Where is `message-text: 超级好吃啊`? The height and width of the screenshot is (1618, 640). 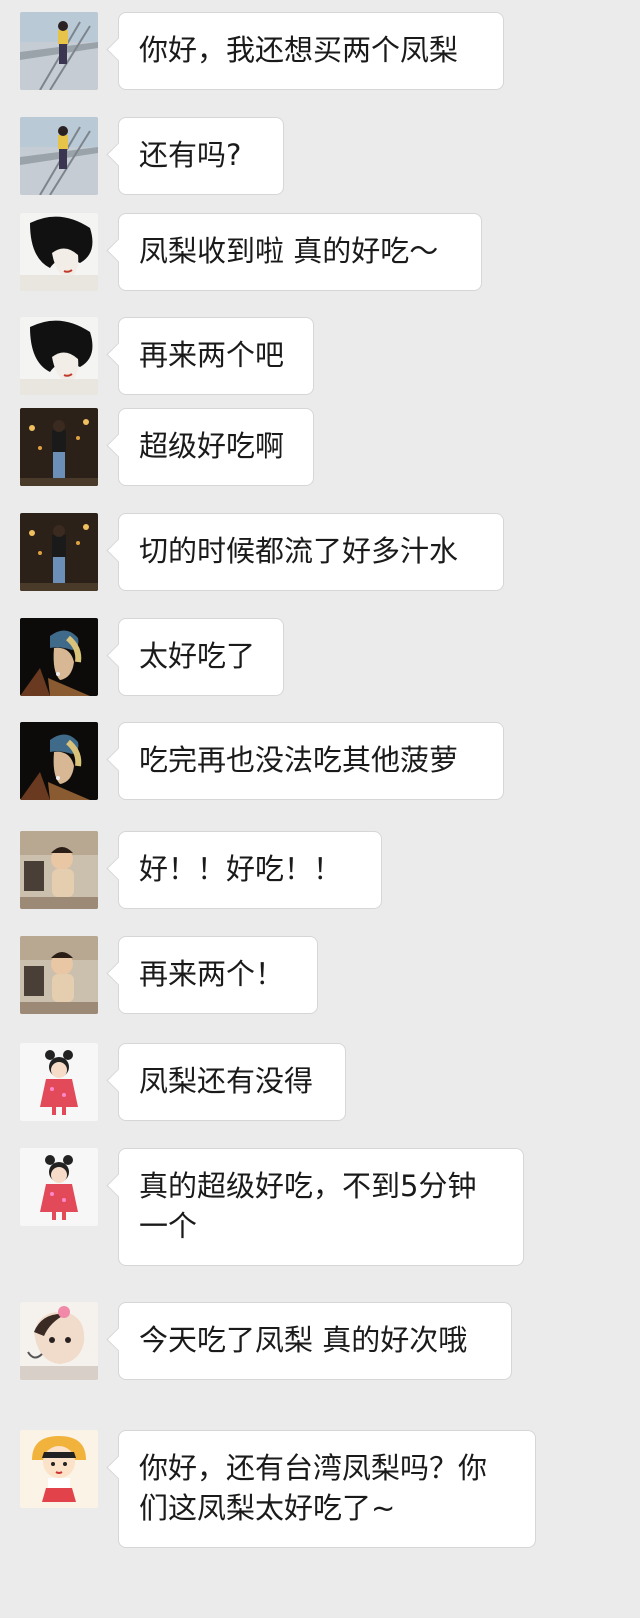
message-text: 超级好吃啊 is located at coordinates (212, 446).